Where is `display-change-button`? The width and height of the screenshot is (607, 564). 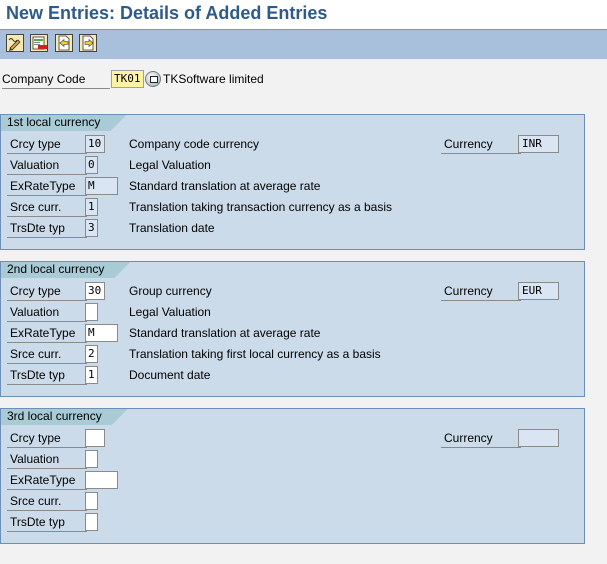 display-change-button is located at coordinates (15, 43).